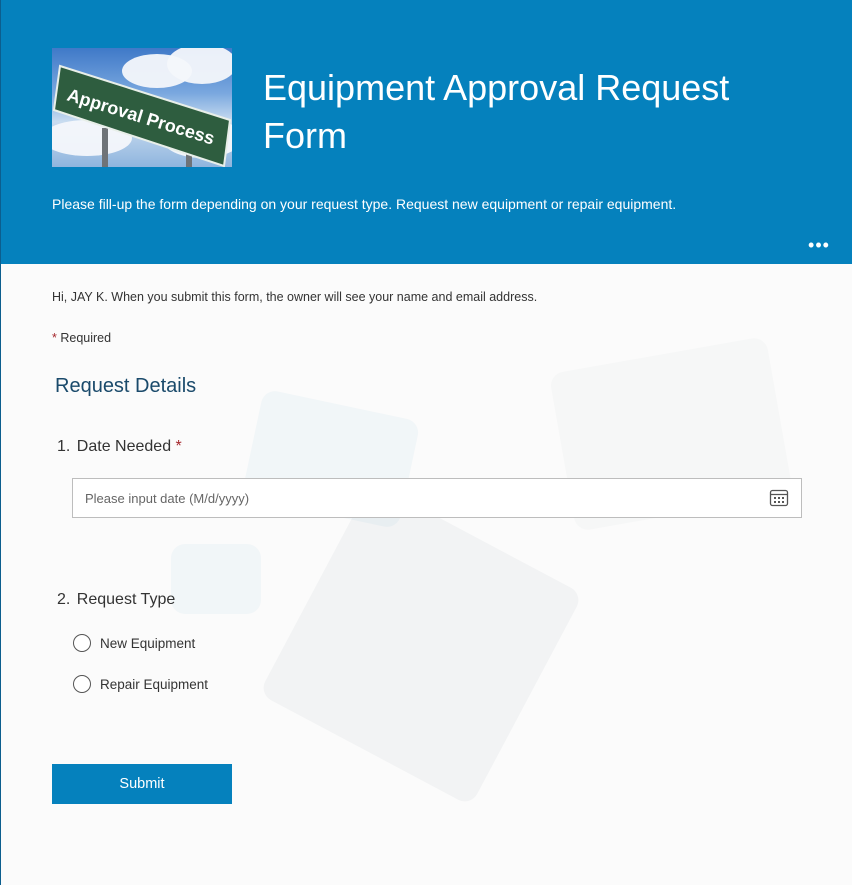 This screenshot has height=885, width=852. Describe the element at coordinates (437, 498) in the screenshot. I see `date-needed-input: Please input date (M/d/yyyy)` at that location.